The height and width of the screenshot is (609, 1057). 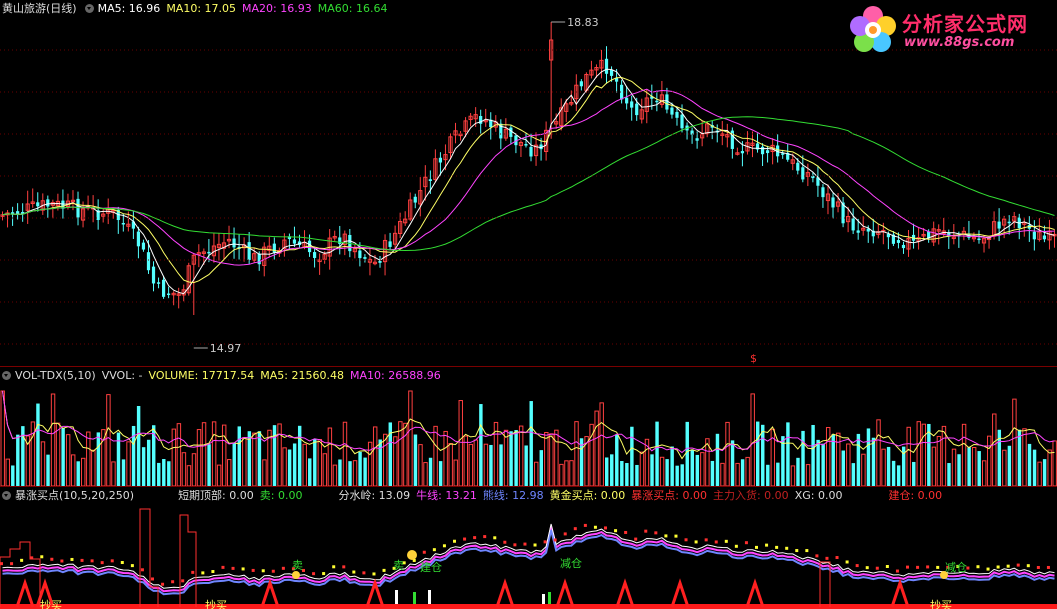 What do you see at coordinates (513, 495) in the screenshot?
I see `indicator-label-5: 熊线: 12.98` at bounding box center [513, 495].